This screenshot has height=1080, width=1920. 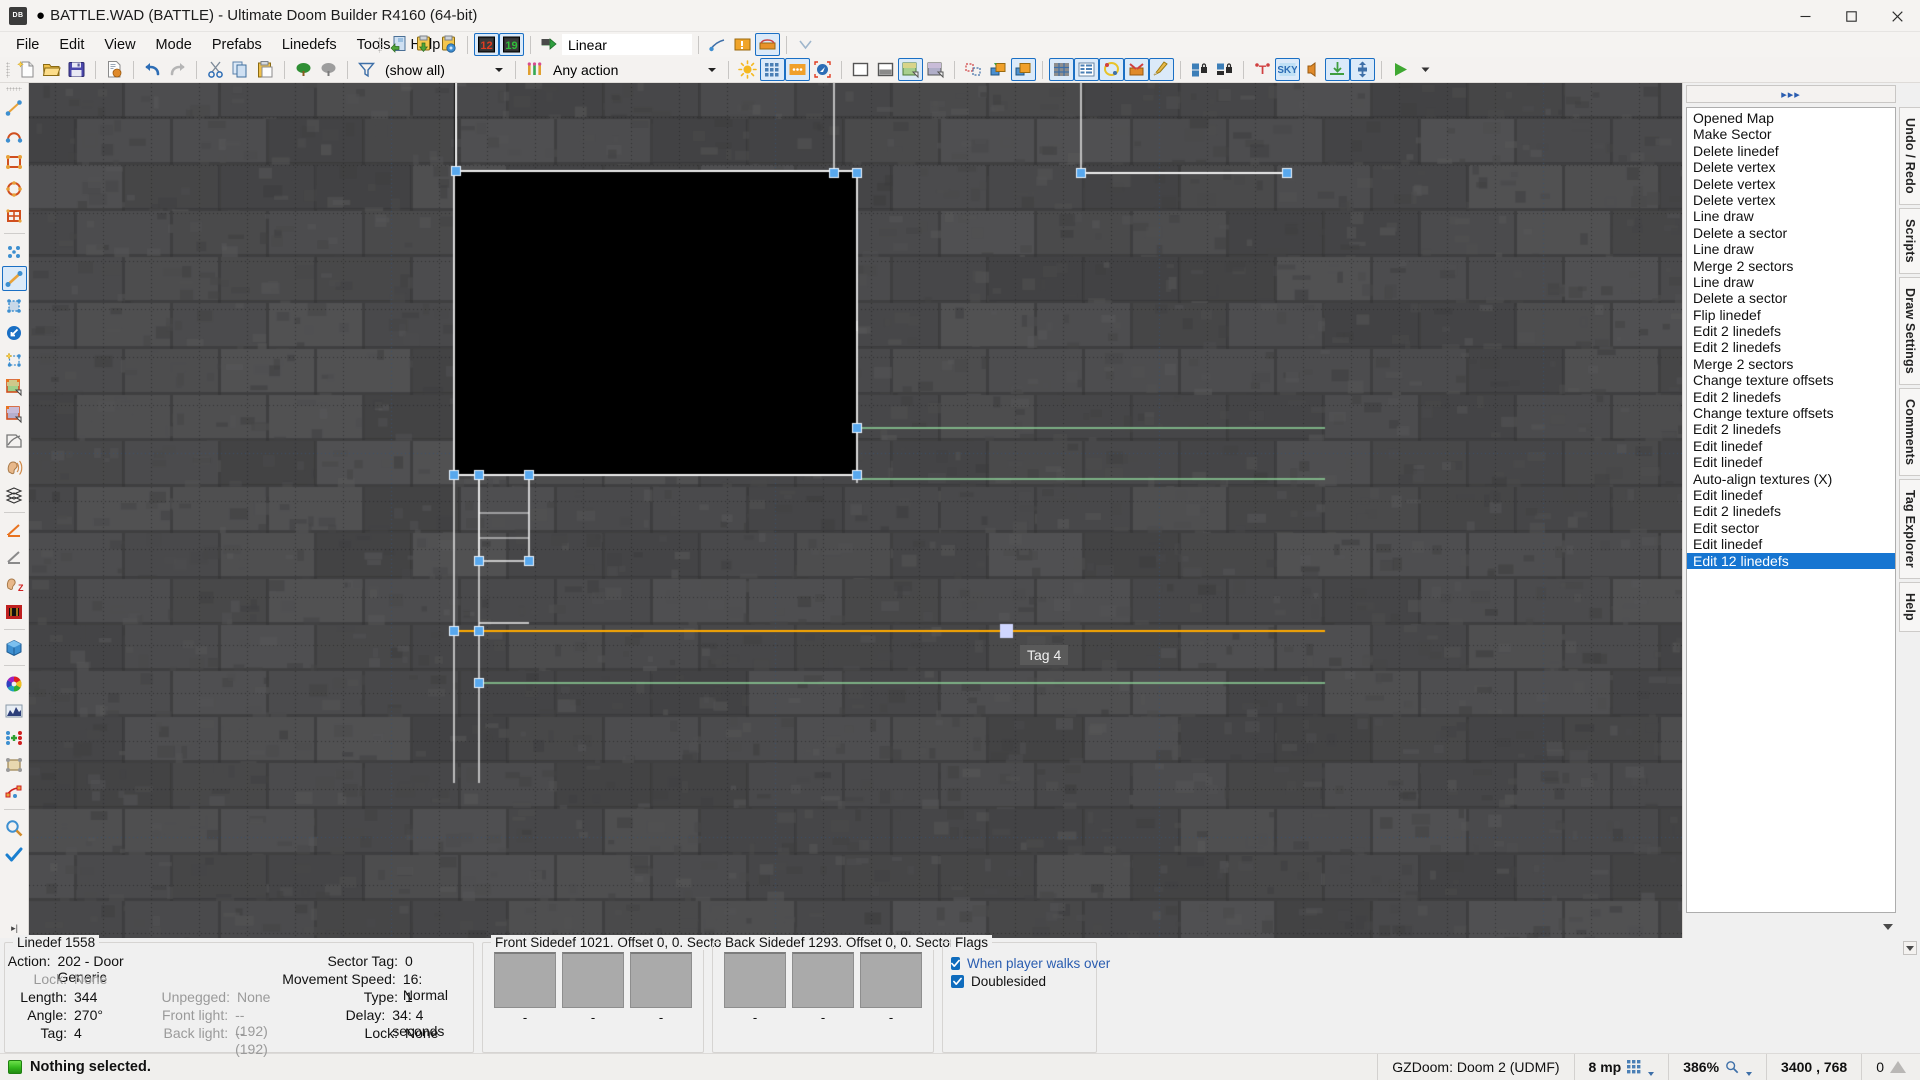 What do you see at coordinates (910, 69) in the screenshot?
I see `render-textured-button` at bounding box center [910, 69].